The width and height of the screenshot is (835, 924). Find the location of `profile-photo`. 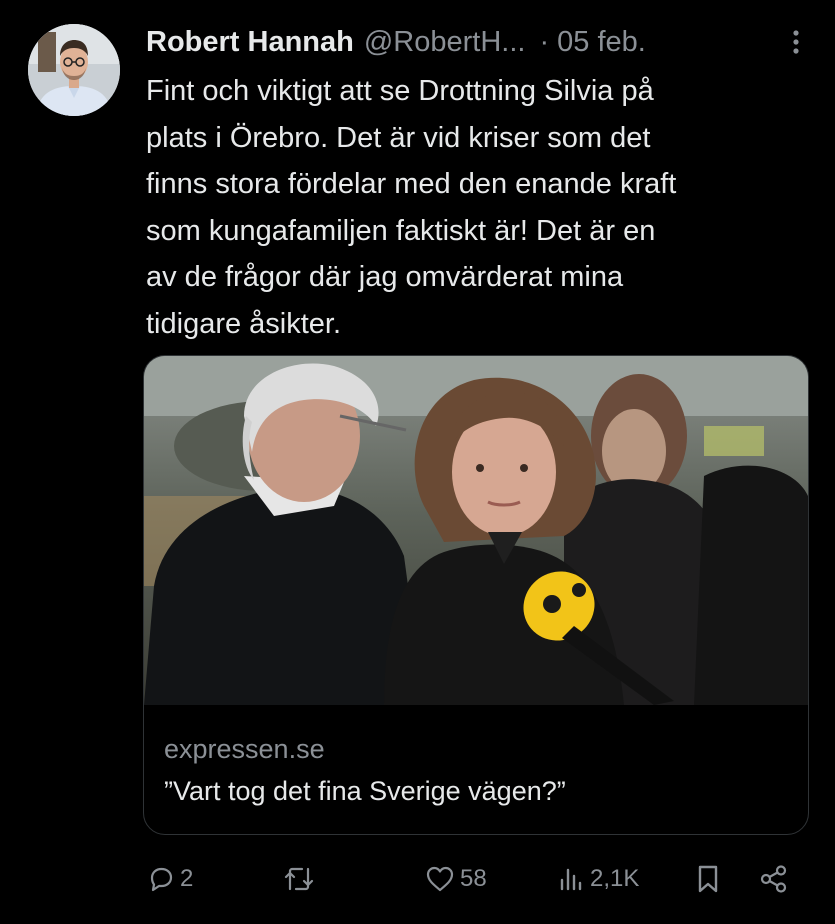

profile-photo is located at coordinates (74, 70).